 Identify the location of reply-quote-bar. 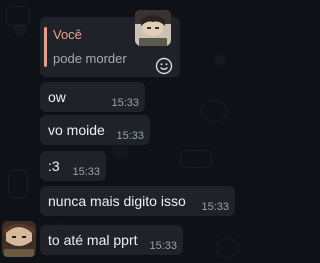
(45, 47).